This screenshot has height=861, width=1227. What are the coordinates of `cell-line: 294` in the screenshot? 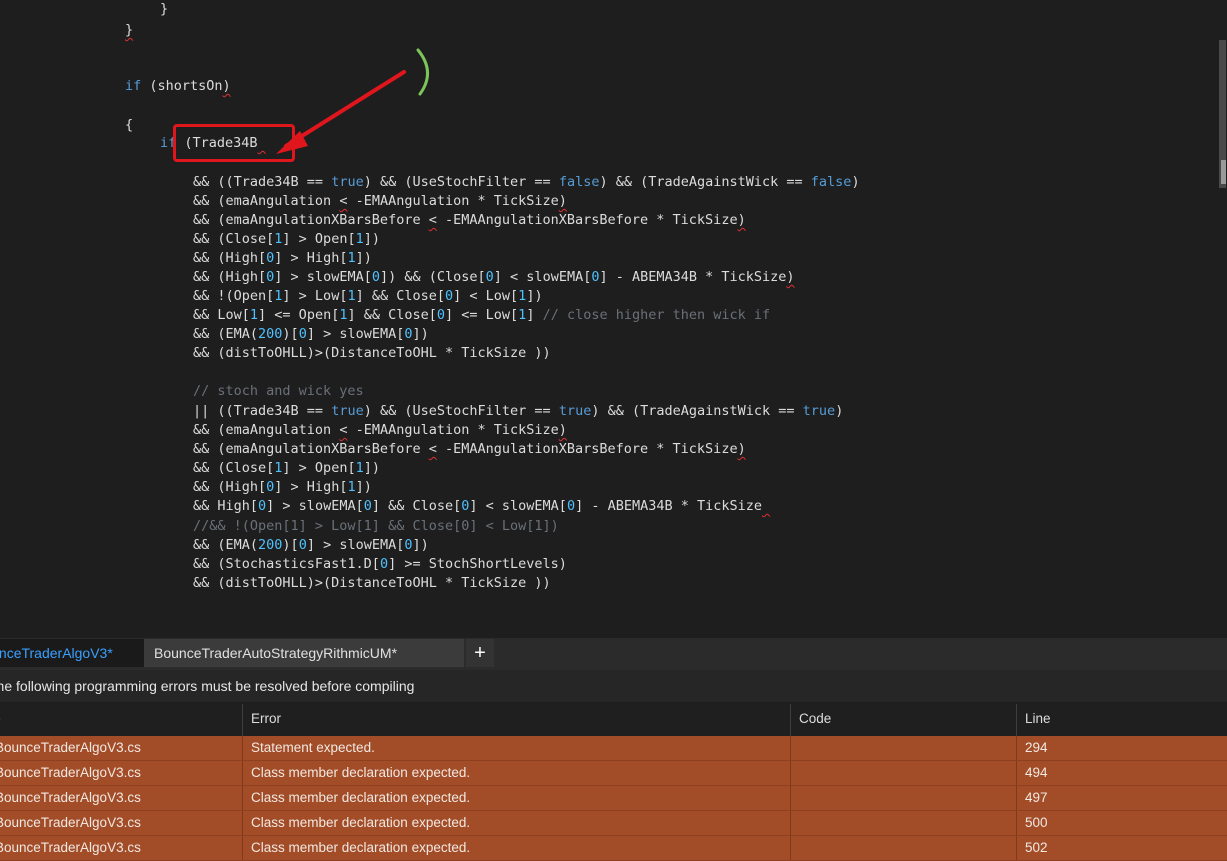 It's located at (1121, 748).